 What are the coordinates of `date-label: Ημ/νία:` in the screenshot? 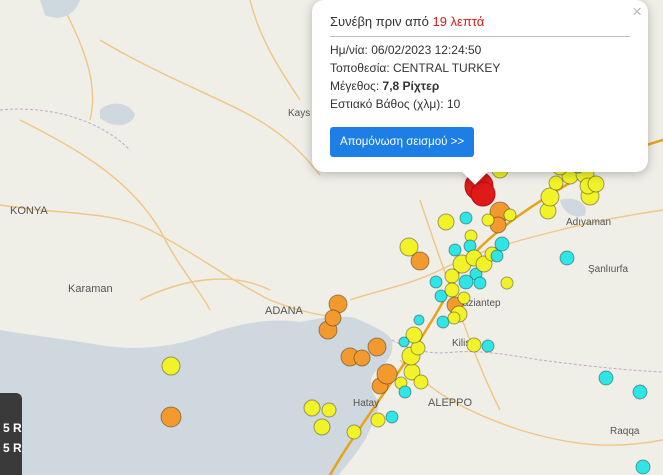 It's located at (349, 50).